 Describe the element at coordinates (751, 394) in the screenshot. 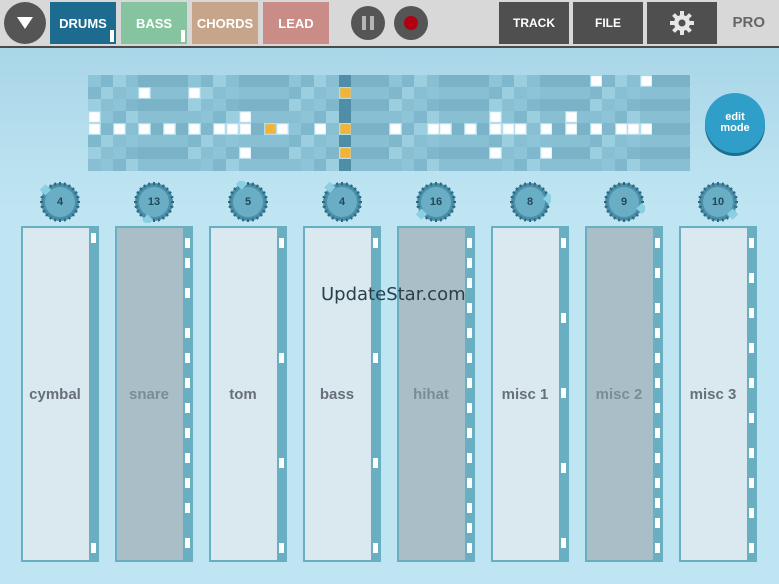

I see `pad-velocity-rail` at that location.